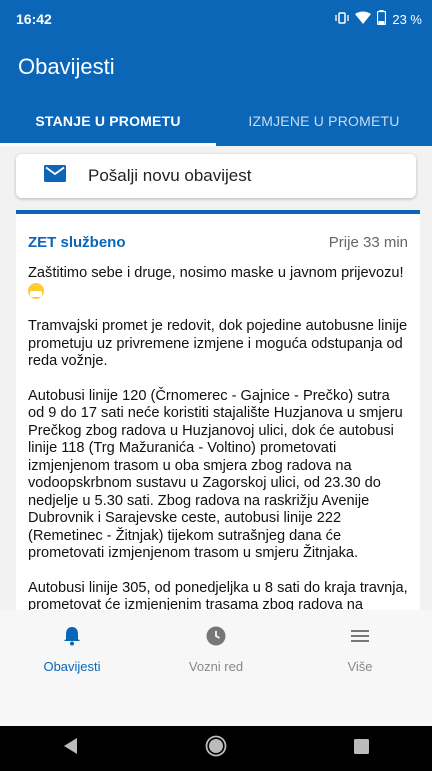  Describe the element at coordinates (34, 19) in the screenshot. I see `status-time: 16:42` at that location.